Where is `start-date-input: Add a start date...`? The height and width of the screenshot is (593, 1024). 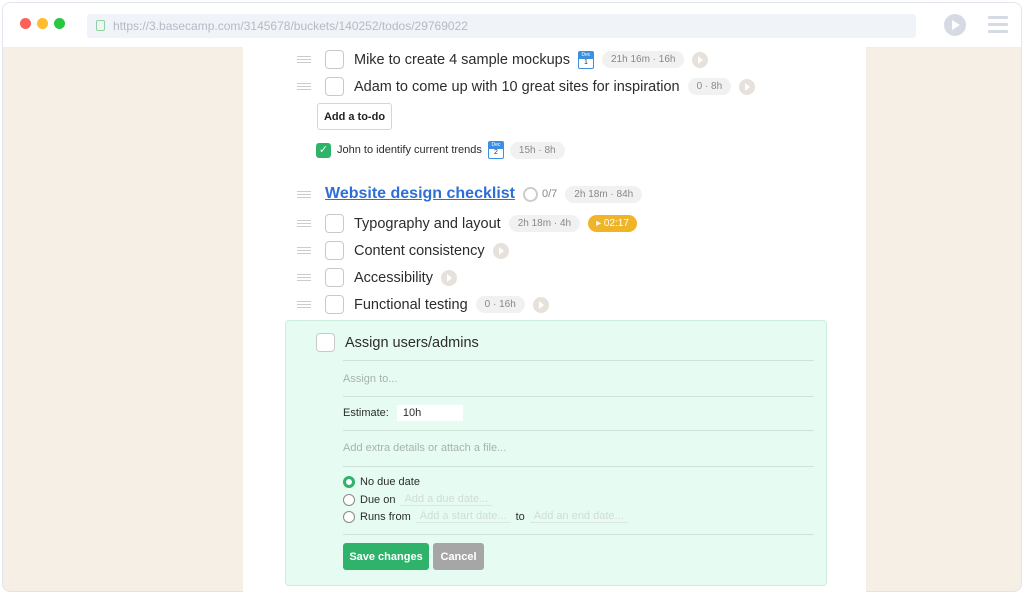
start-date-input: Add a start date... is located at coordinates (463, 516).